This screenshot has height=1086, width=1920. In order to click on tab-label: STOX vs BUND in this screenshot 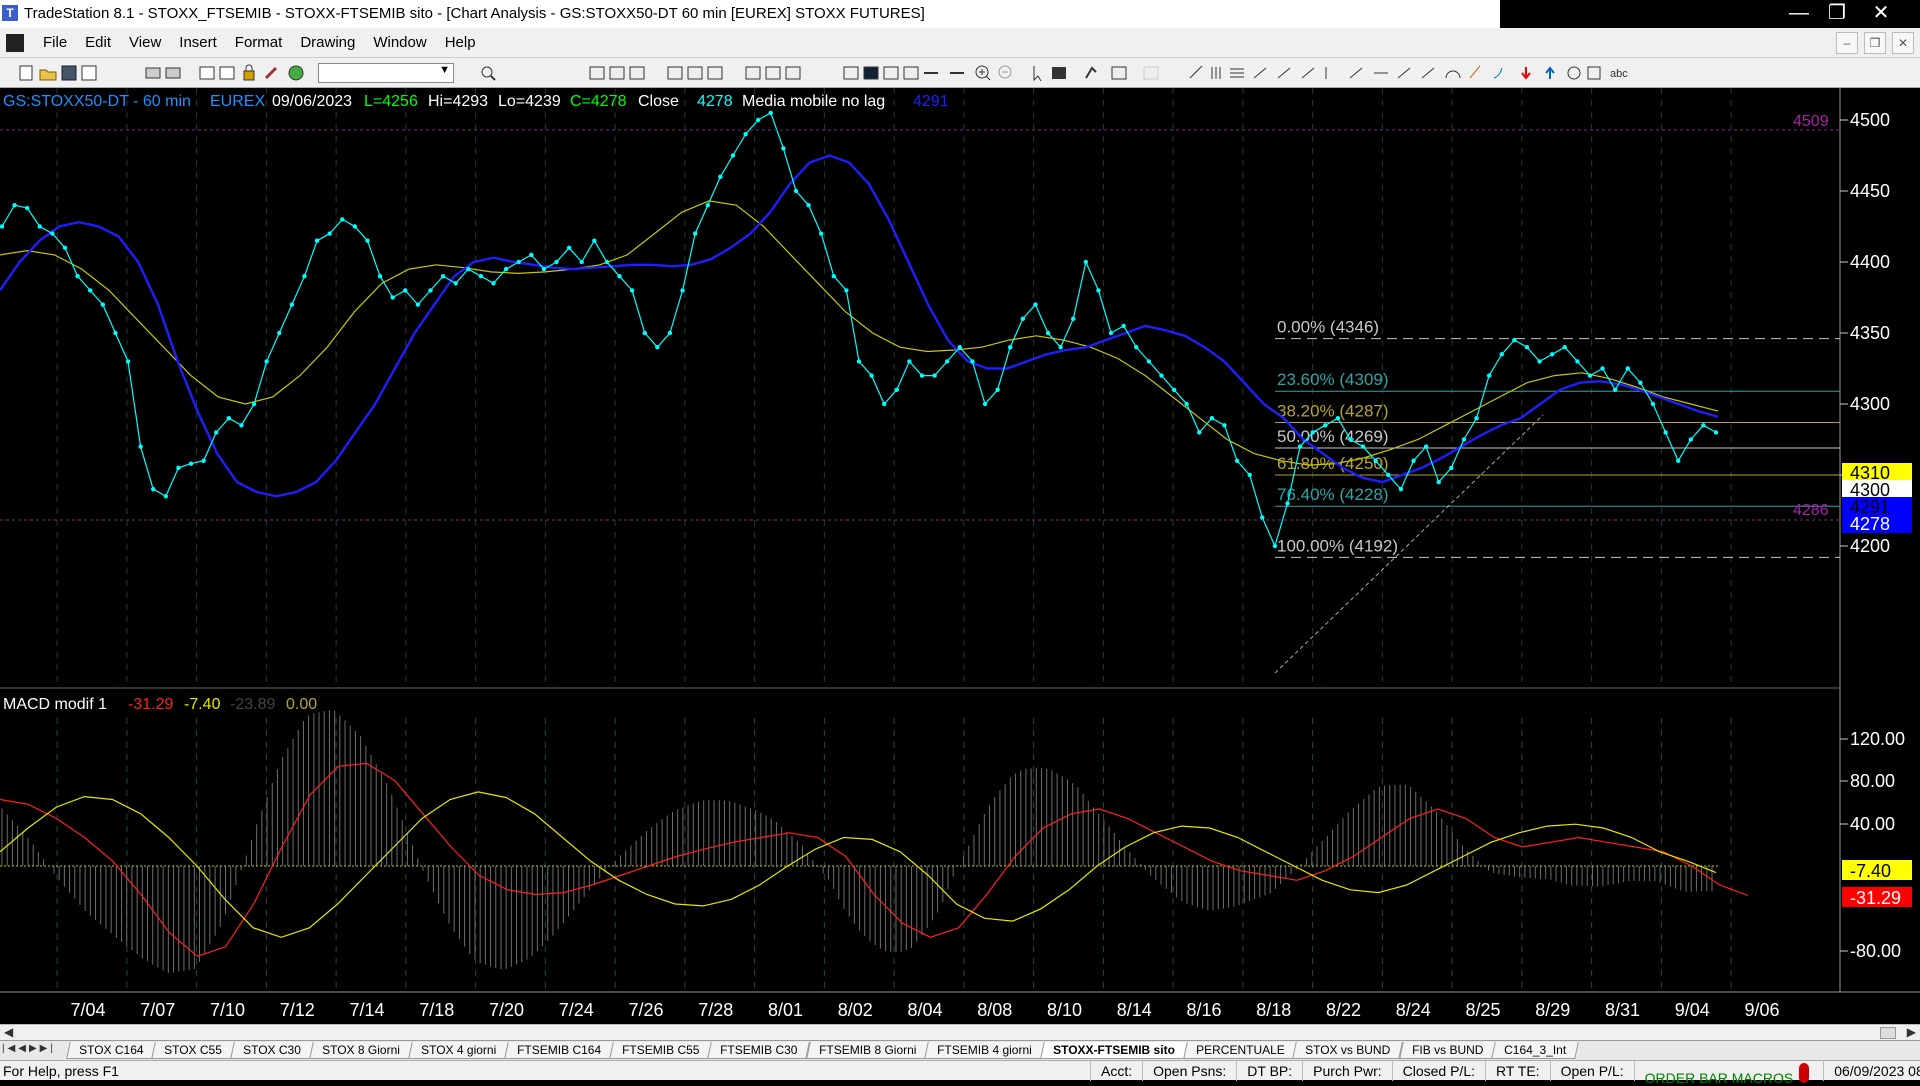, I will do `click(1348, 1050)`.